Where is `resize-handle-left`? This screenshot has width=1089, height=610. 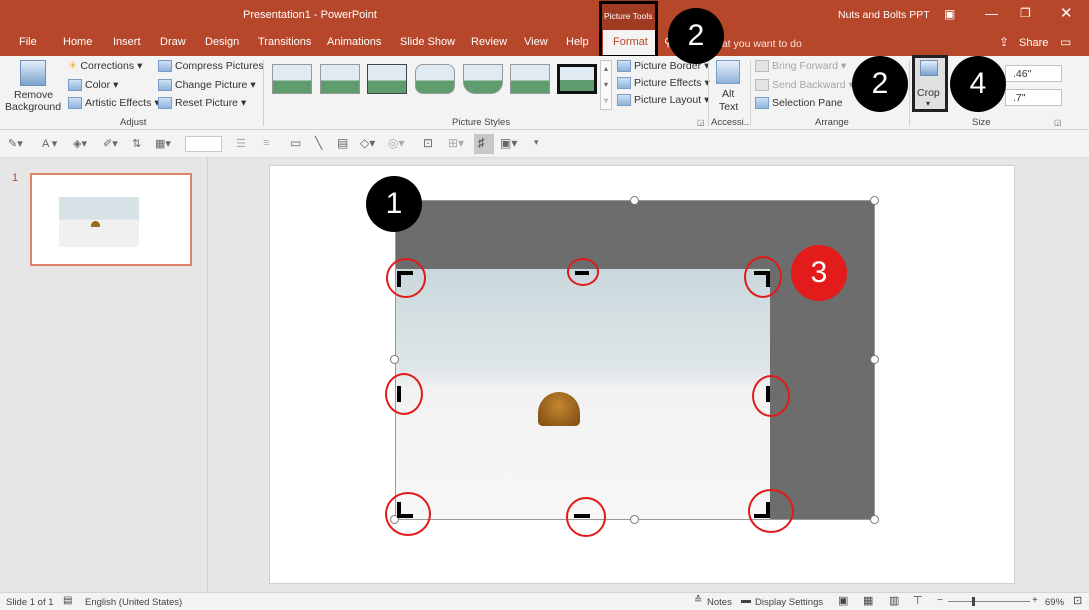
resize-handle-left is located at coordinates (394, 359).